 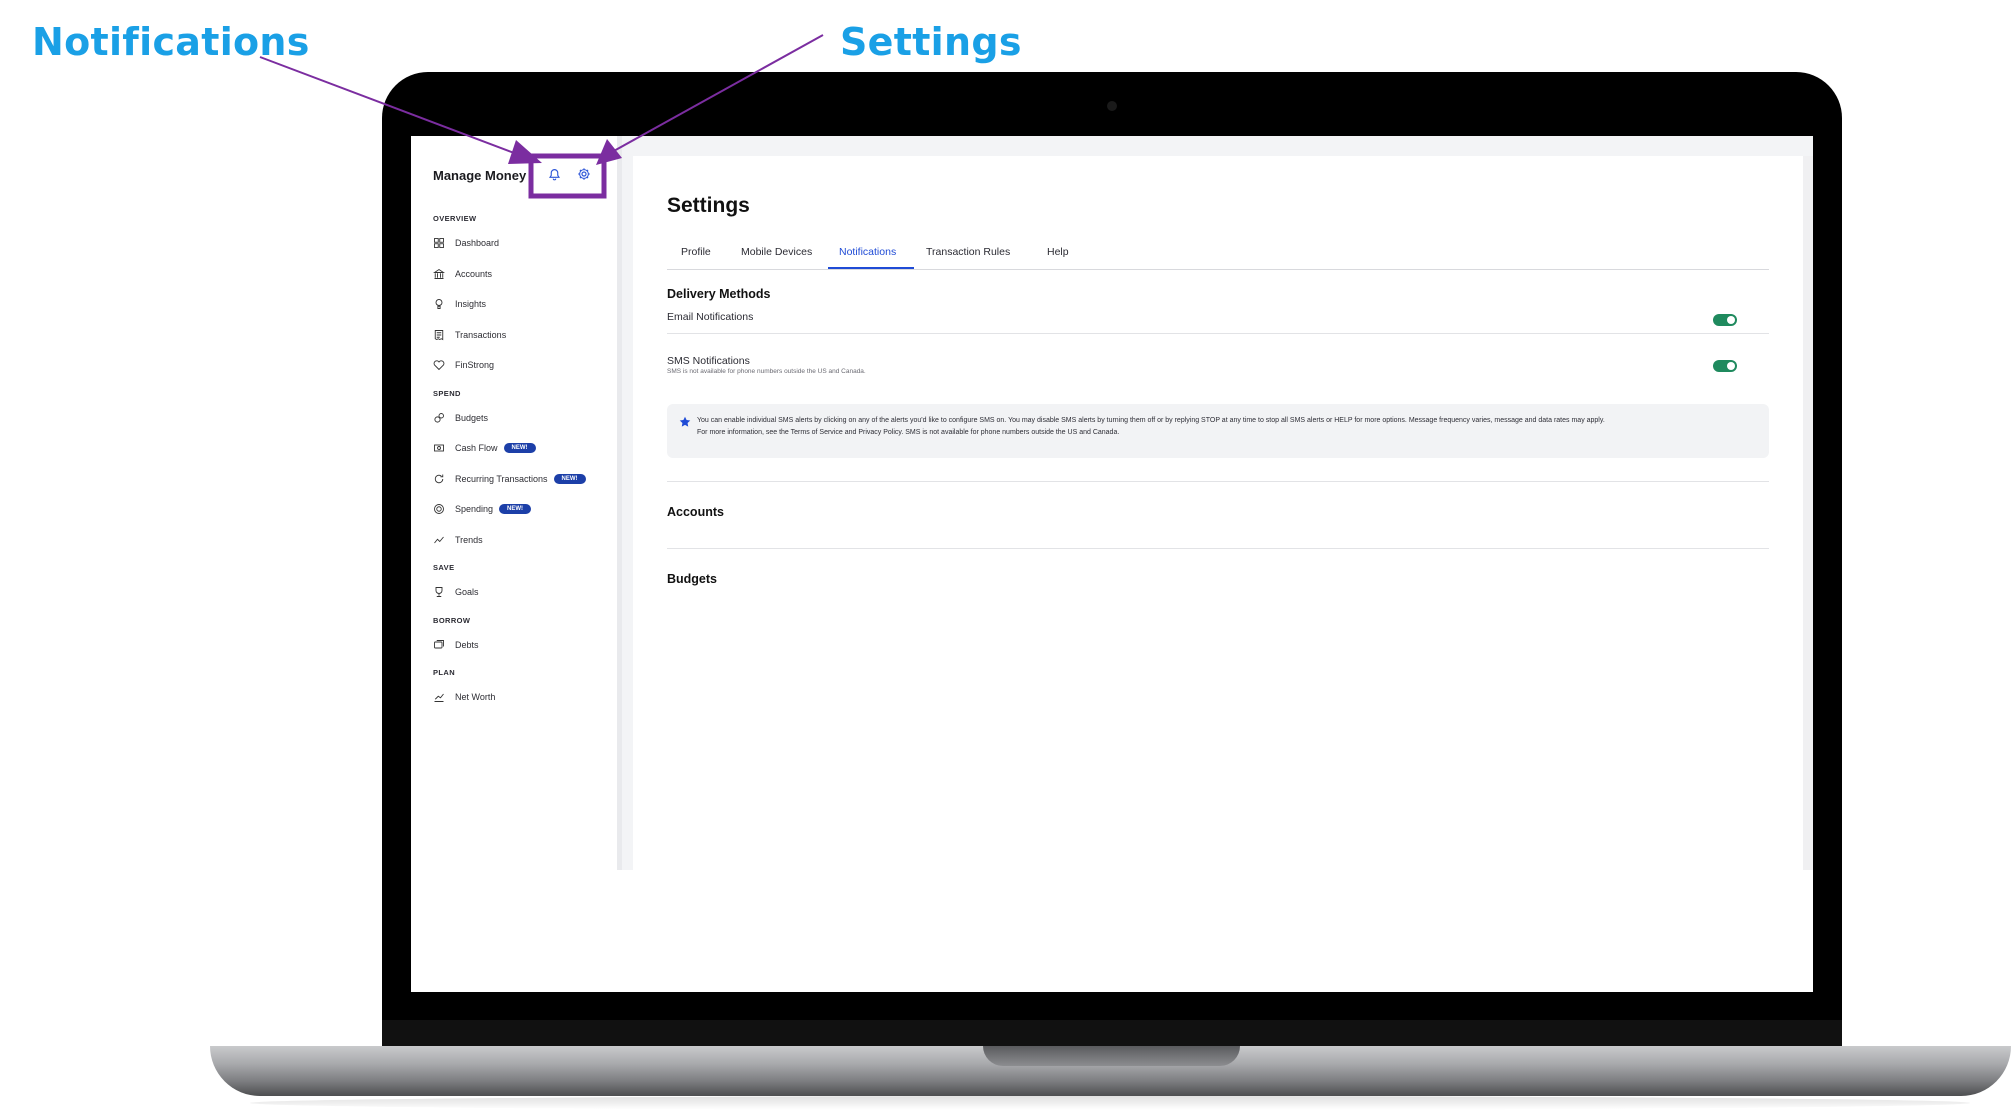 I want to click on tab-help: Help, so click(x=1058, y=252).